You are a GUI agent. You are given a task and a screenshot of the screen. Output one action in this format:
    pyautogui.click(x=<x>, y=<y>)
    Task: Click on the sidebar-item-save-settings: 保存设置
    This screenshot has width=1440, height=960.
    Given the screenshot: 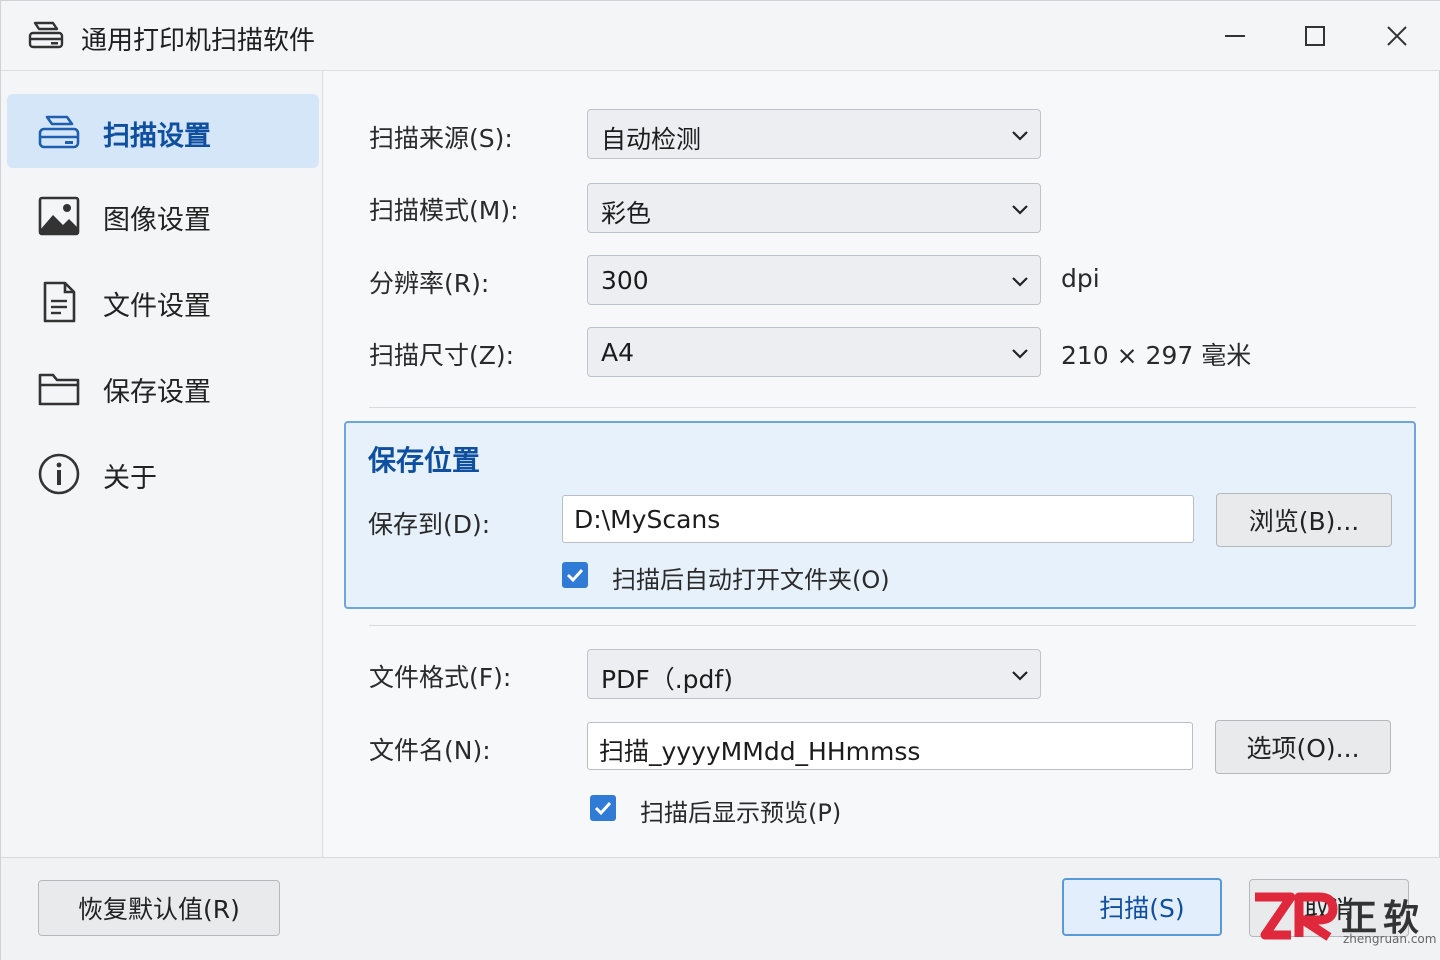 What is the action you would take?
    pyautogui.click(x=163, y=387)
    